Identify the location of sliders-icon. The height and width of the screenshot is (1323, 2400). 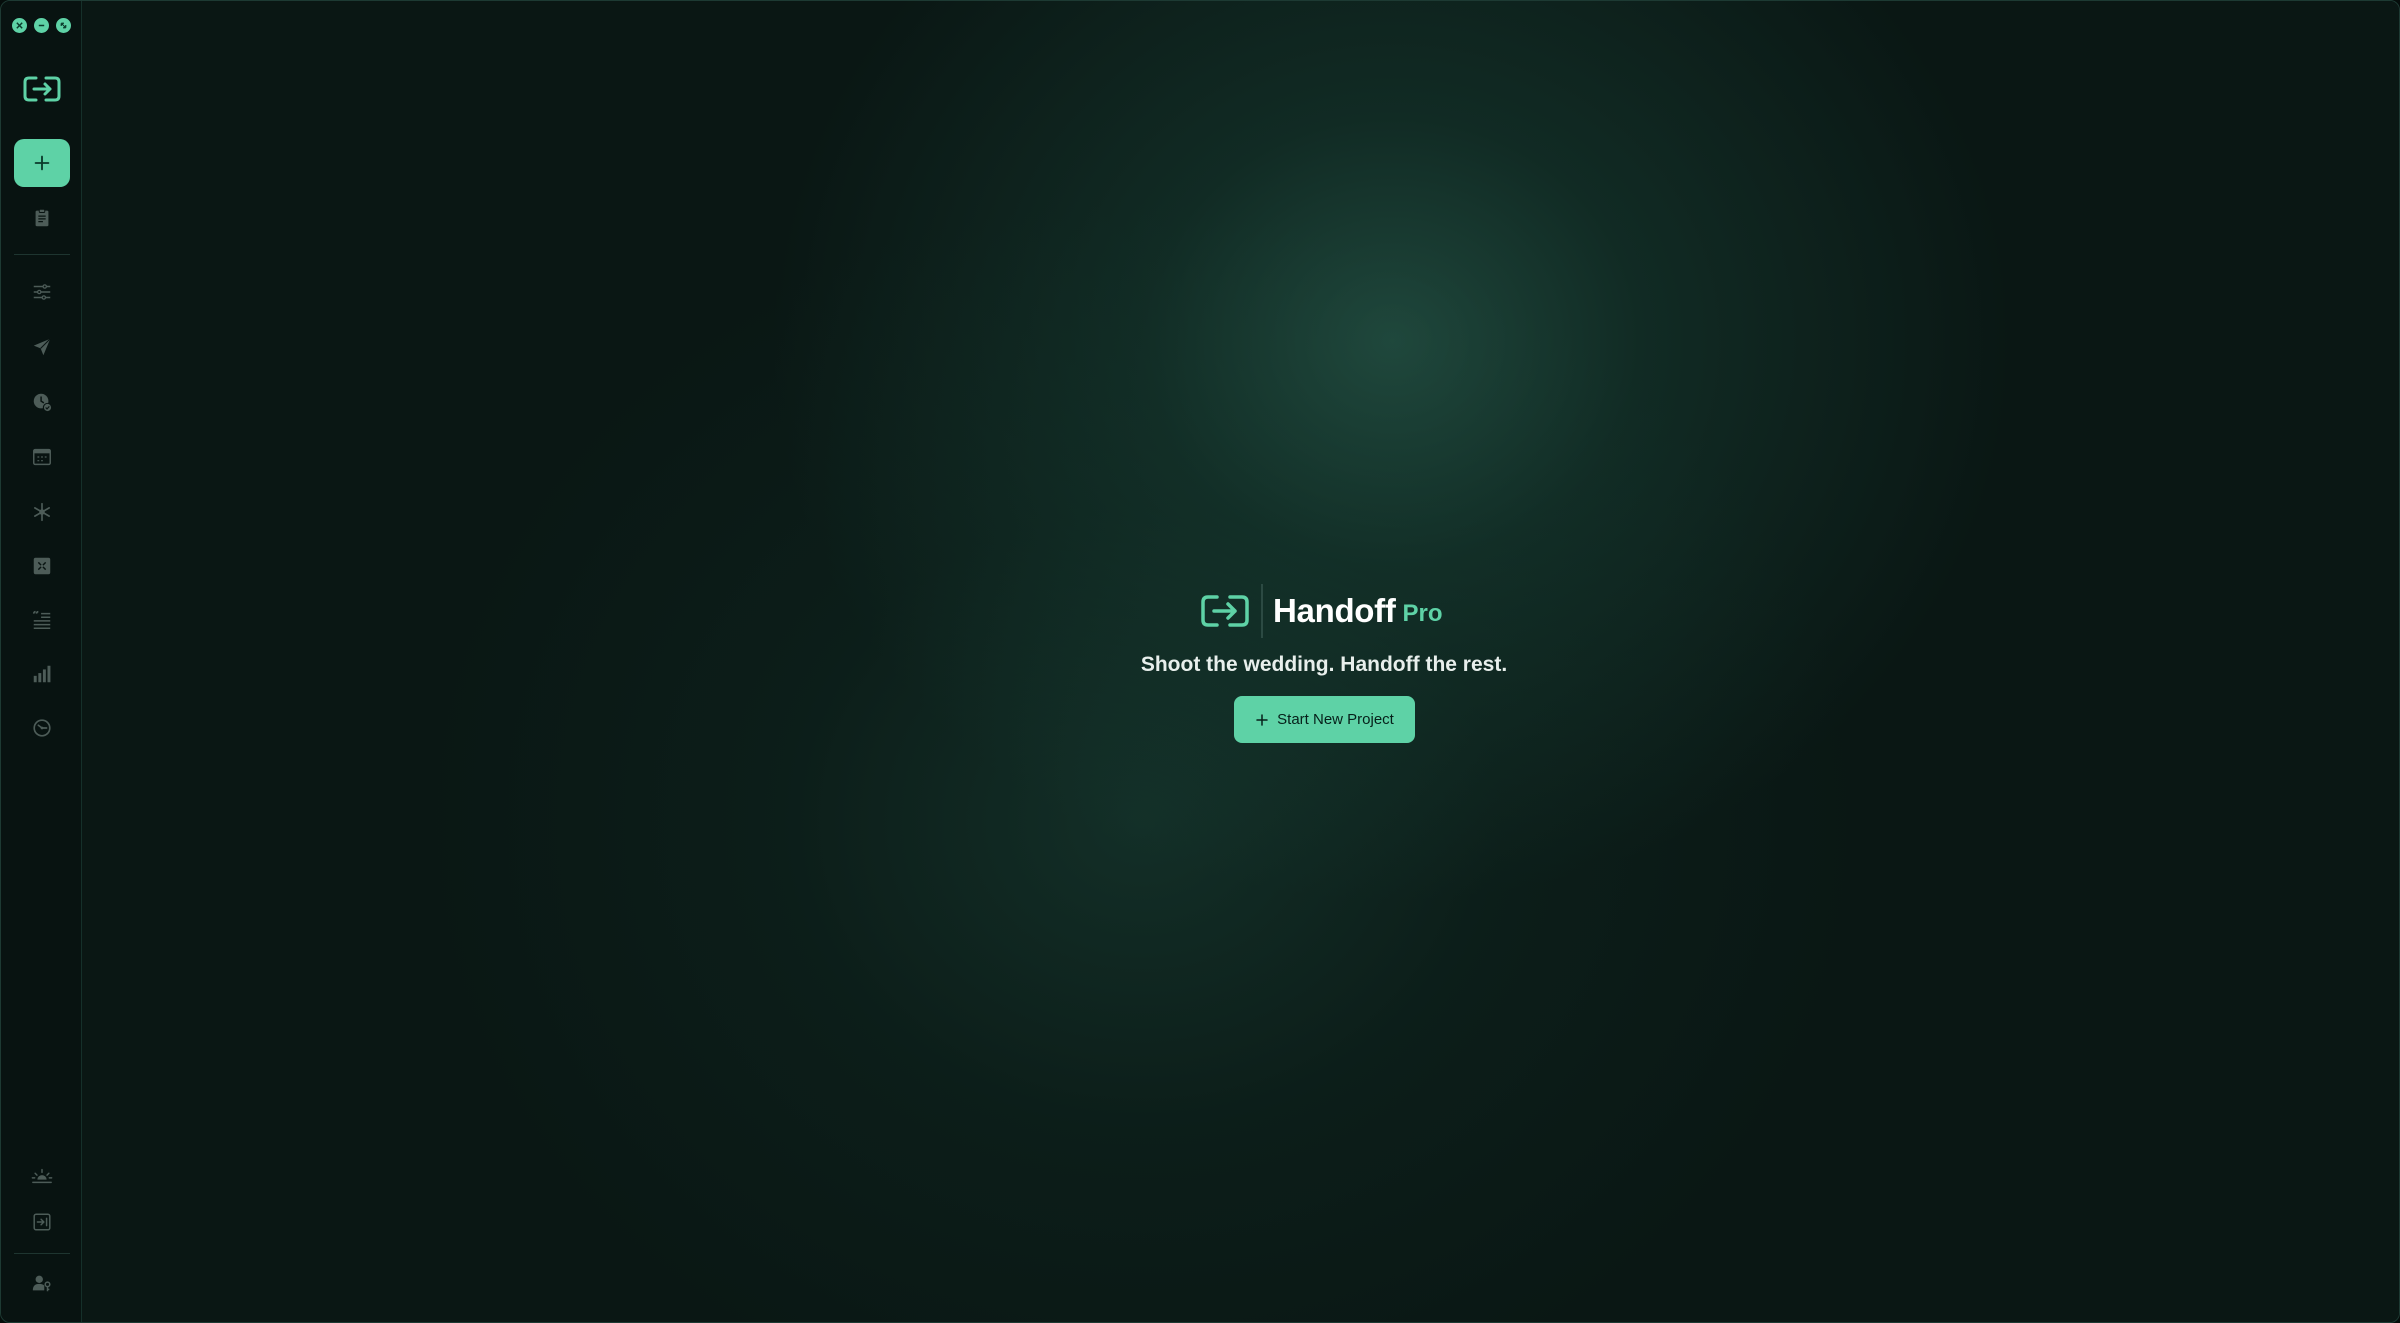
(42, 292).